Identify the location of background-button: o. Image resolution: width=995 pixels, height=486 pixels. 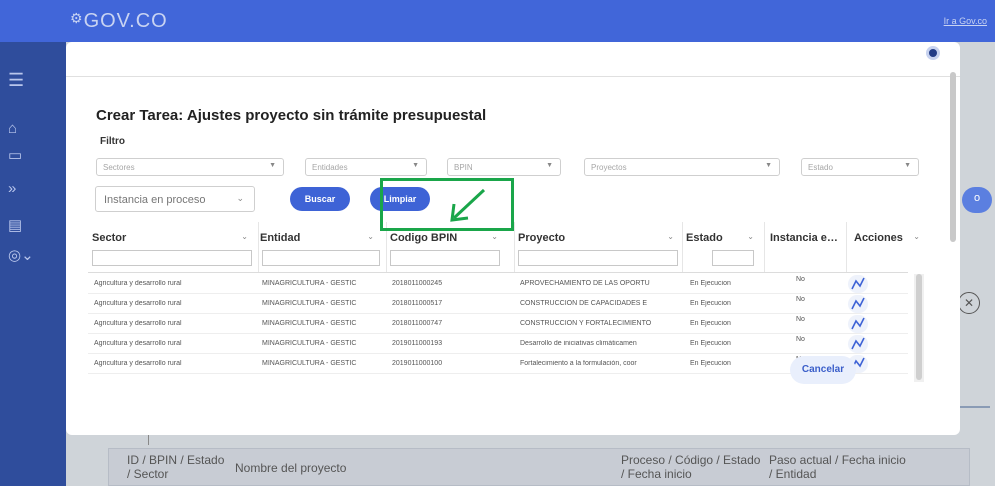
(977, 200).